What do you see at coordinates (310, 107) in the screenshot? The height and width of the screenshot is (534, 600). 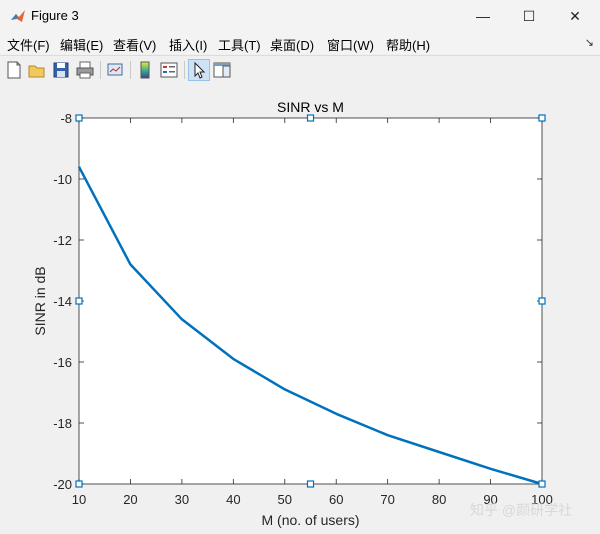 I see `chart-title: SINR vs M` at bounding box center [310, 107].